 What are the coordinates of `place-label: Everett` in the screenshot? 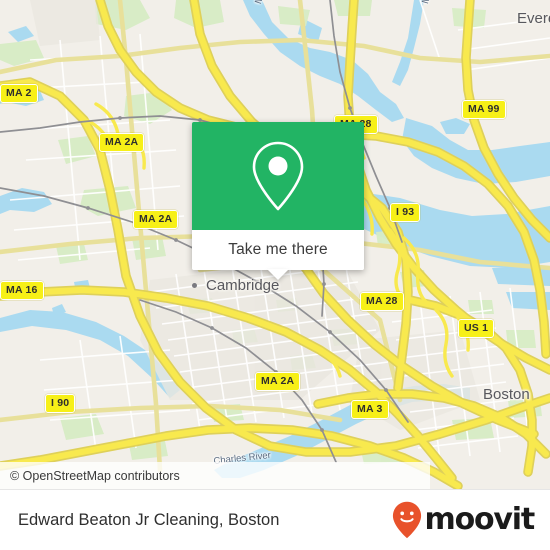 It's located at (533, 18).